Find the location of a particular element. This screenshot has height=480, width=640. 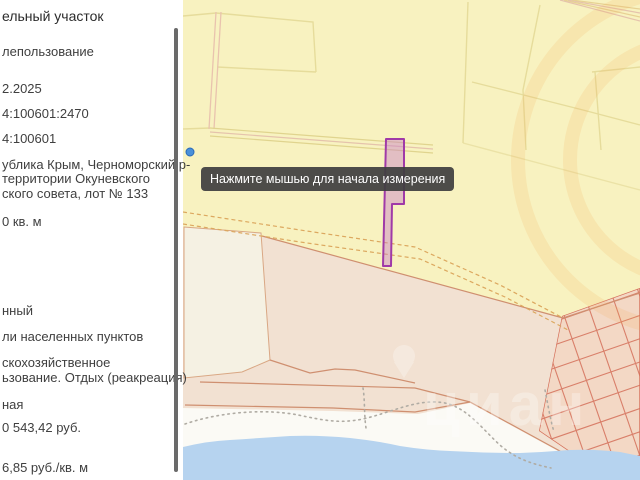

permitted-use-line: скохозяйственное is located at coordinates (56, 362).